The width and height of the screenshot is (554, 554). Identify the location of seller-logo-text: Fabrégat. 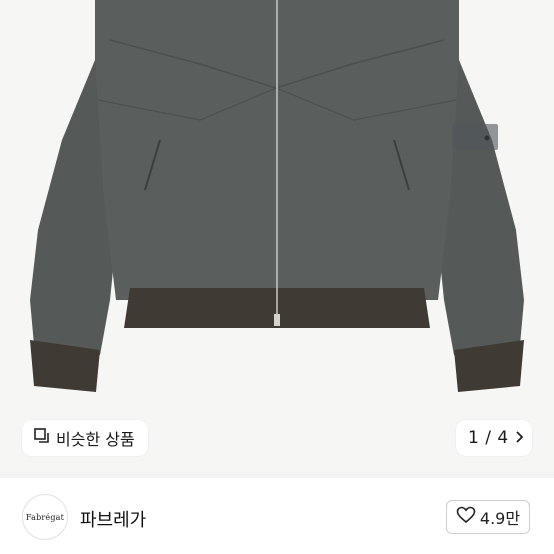
(45, 517).